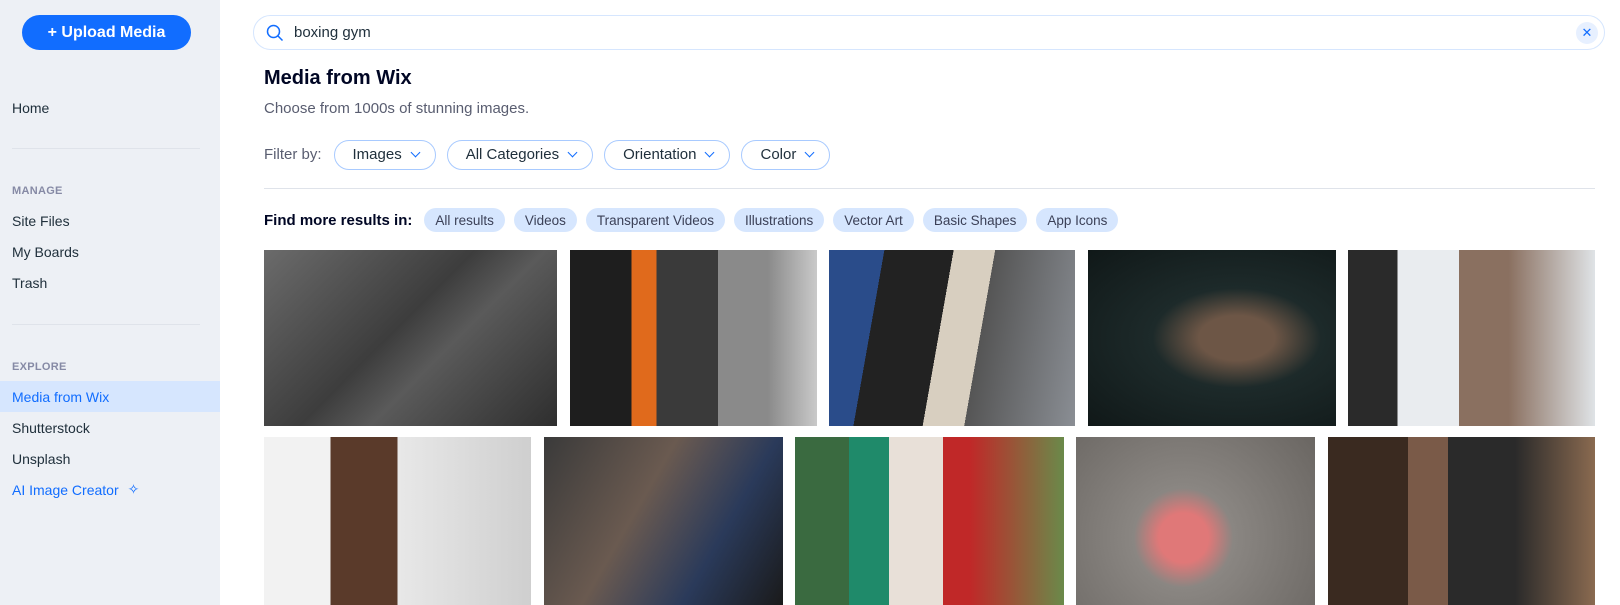 The height and width of the screenshot is (605, 1620). What do you see at coordinates (110, 396) in the screenshot?
I see `sidebar-item-media-from-wix: Media from Wix` at bounding box center [110, 396].